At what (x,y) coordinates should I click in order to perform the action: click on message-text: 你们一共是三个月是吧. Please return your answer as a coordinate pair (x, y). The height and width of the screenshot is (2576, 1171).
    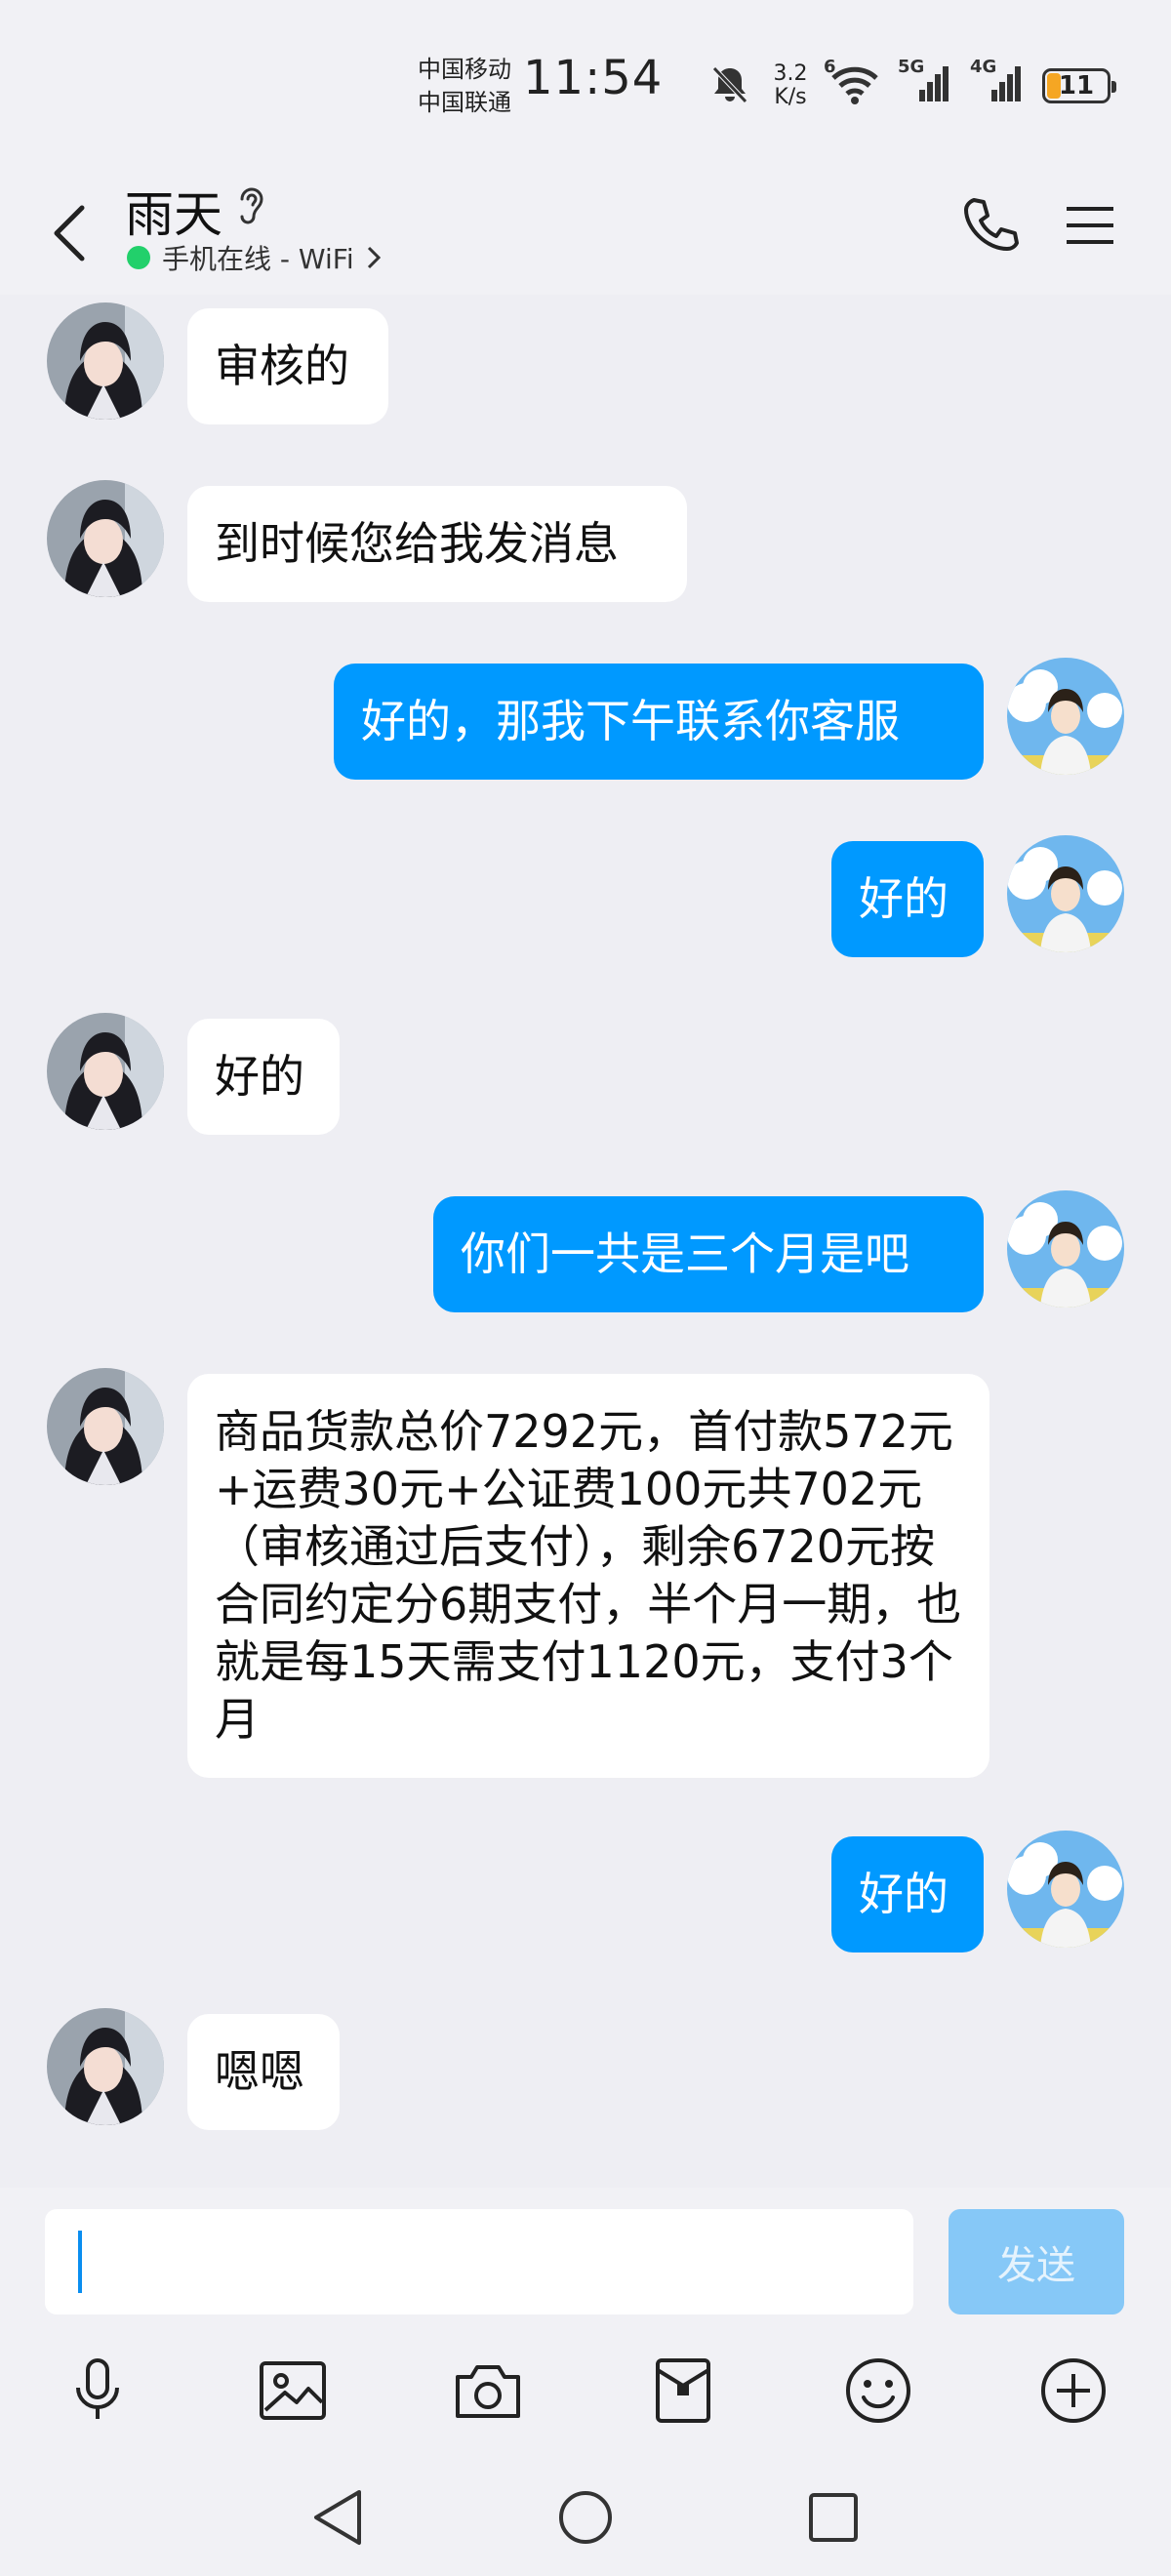
    Looking at the image, I should click on (685, 1254).